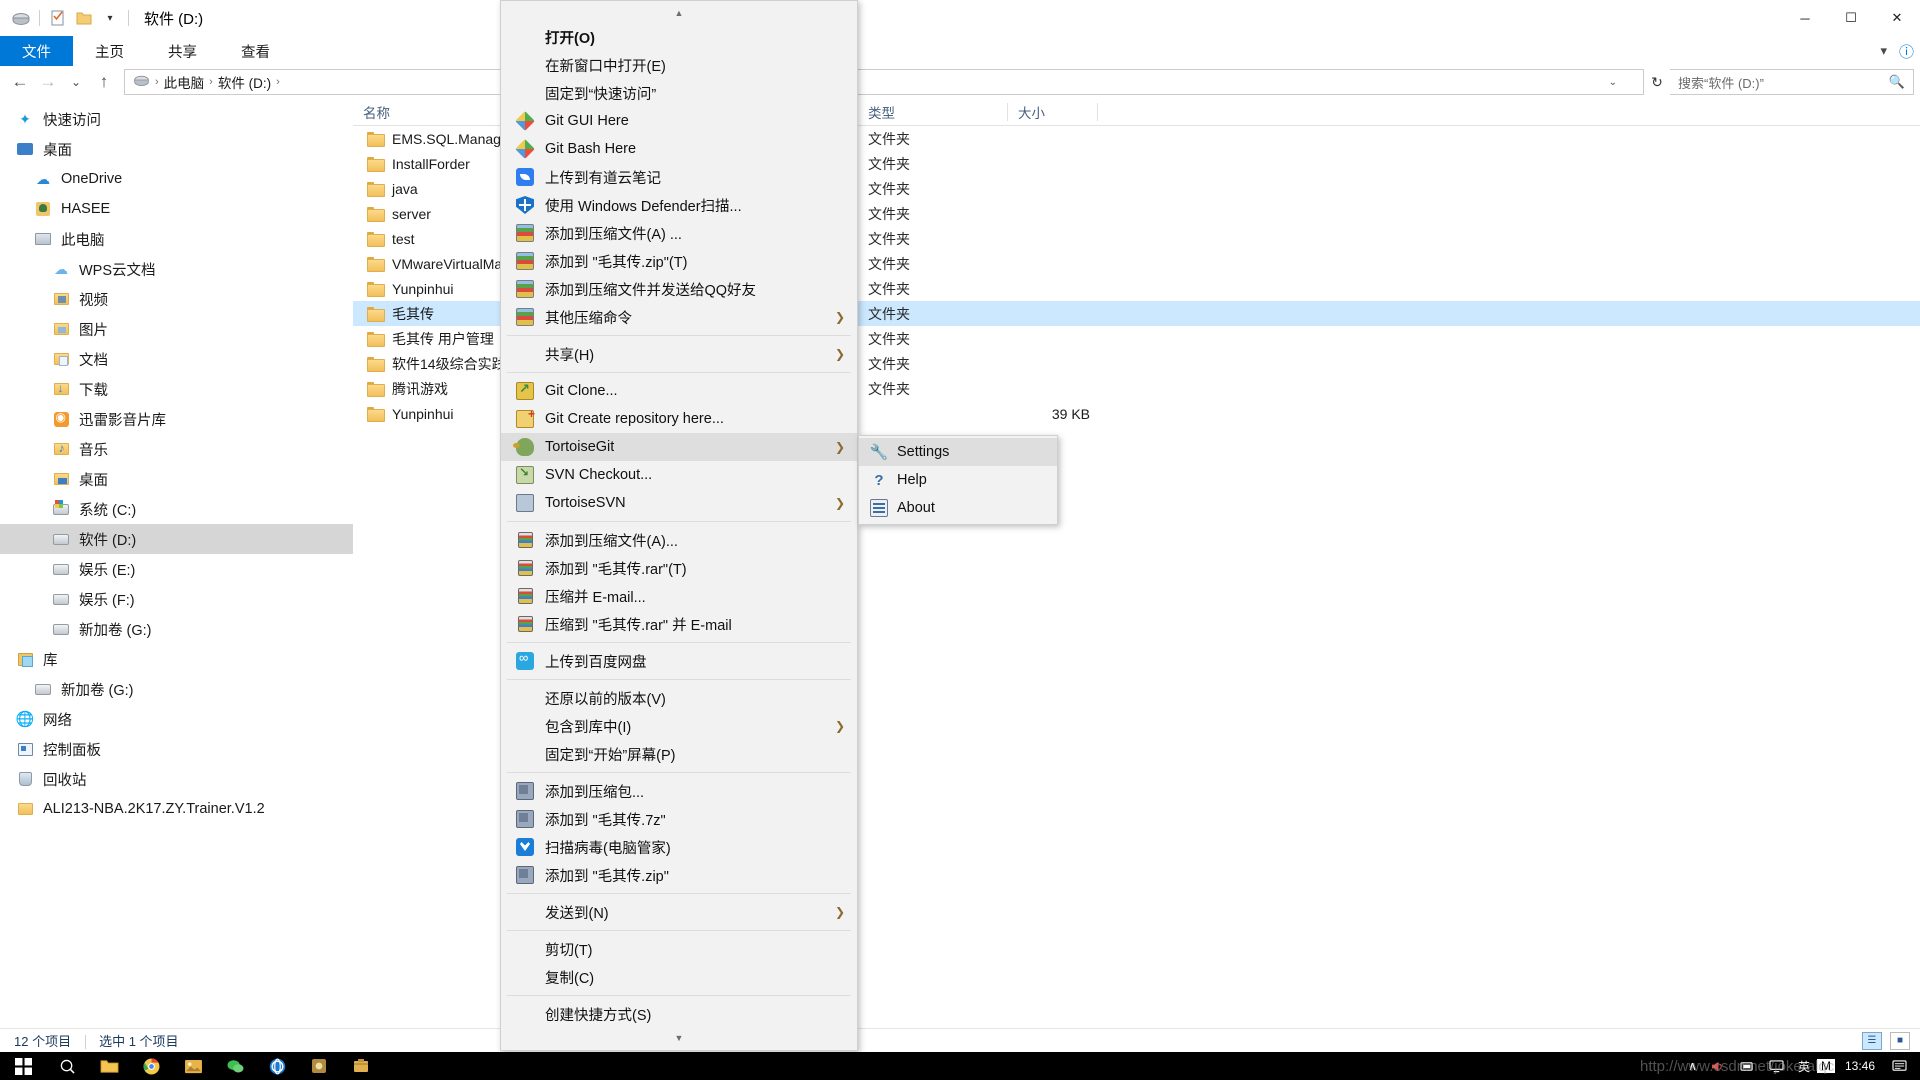 The image size is (1920, 1080). I want to click on new-folder-icon, so click(84, 18).